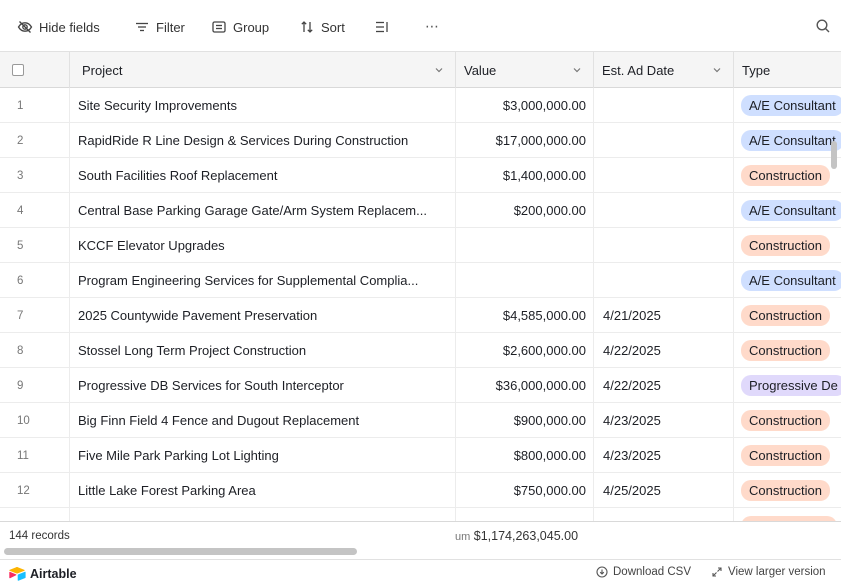  What do you see at coordinates (791, 280) in the screenshot?
I see `type-pill: A/E Consultant` at bounding box center [791, 280].